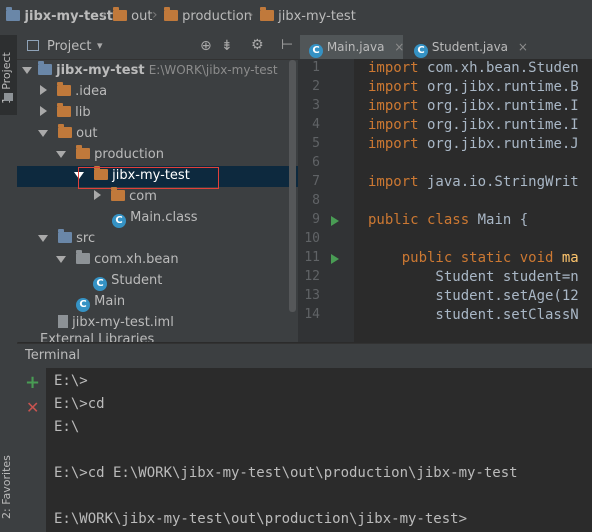 The width and height of the screenshot is (592, 532). I want to click on code-line: public class Main {, so click(448, 220).